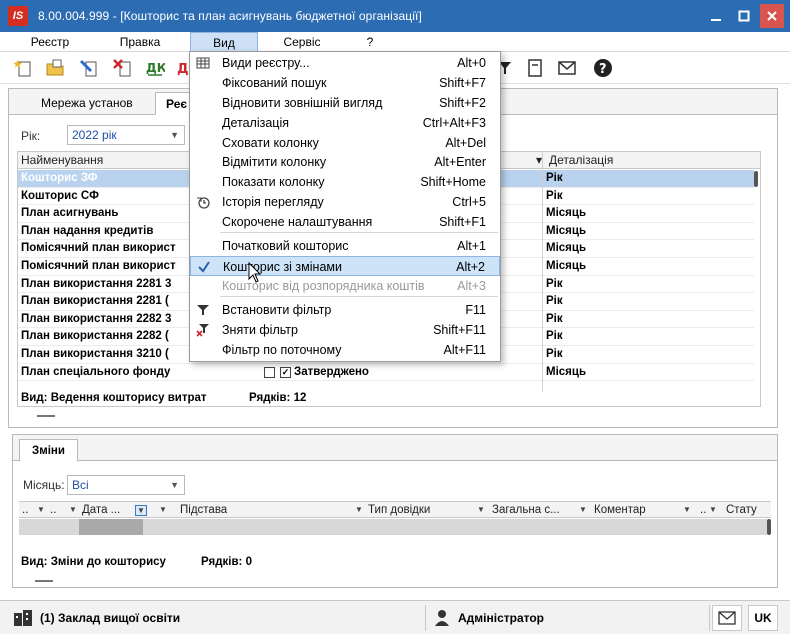 The height and width of the screenshot is (638, 790). What do you see at coordinates (94, 135) in the screenshot?
I see `year-select-value: 2022 рік` at bounding box center [94, 135].